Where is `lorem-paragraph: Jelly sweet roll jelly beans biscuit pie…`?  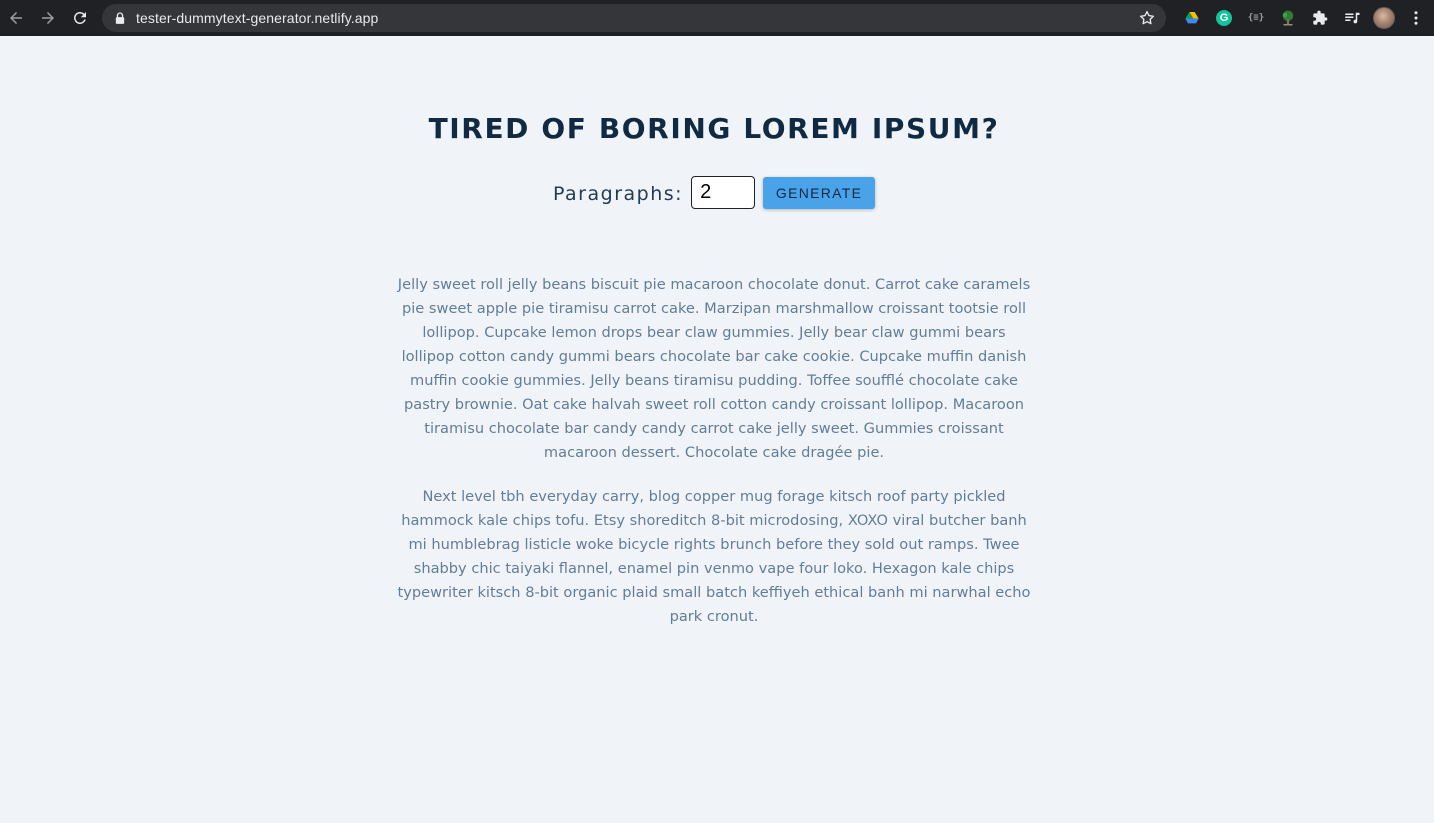 lorem-paragraph: Jelly sweet roll jelly beans biscuit pie… is located at coordinates (714, 368).